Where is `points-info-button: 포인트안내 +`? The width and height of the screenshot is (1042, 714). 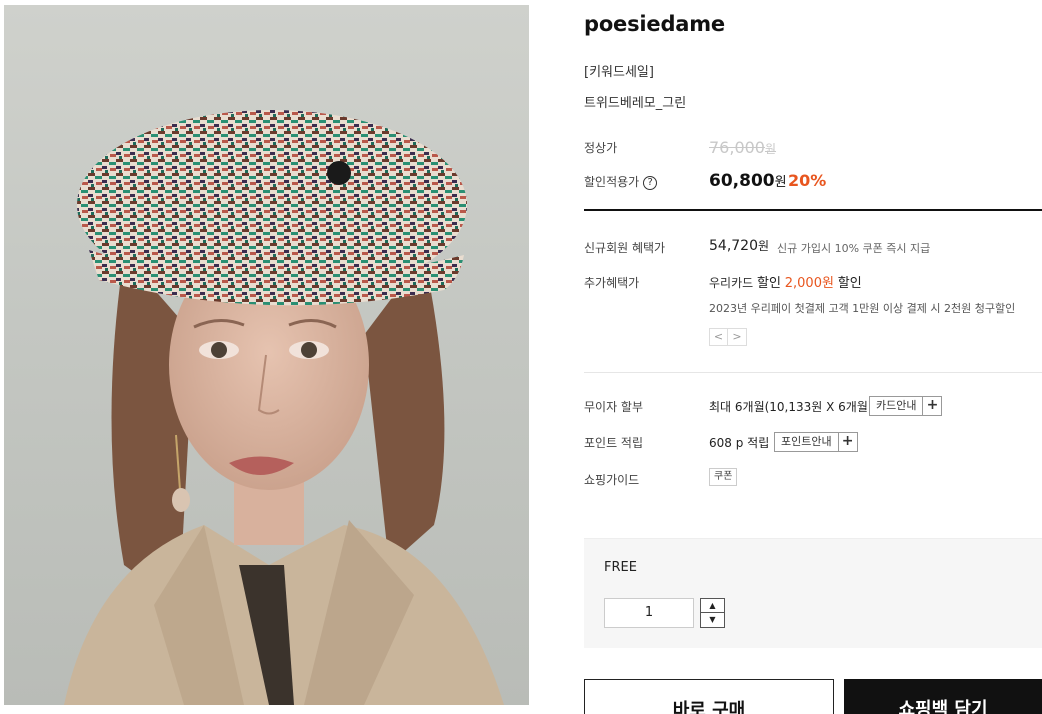
points-info-button: 포인트안내 + is located at coordinates (816, 442).